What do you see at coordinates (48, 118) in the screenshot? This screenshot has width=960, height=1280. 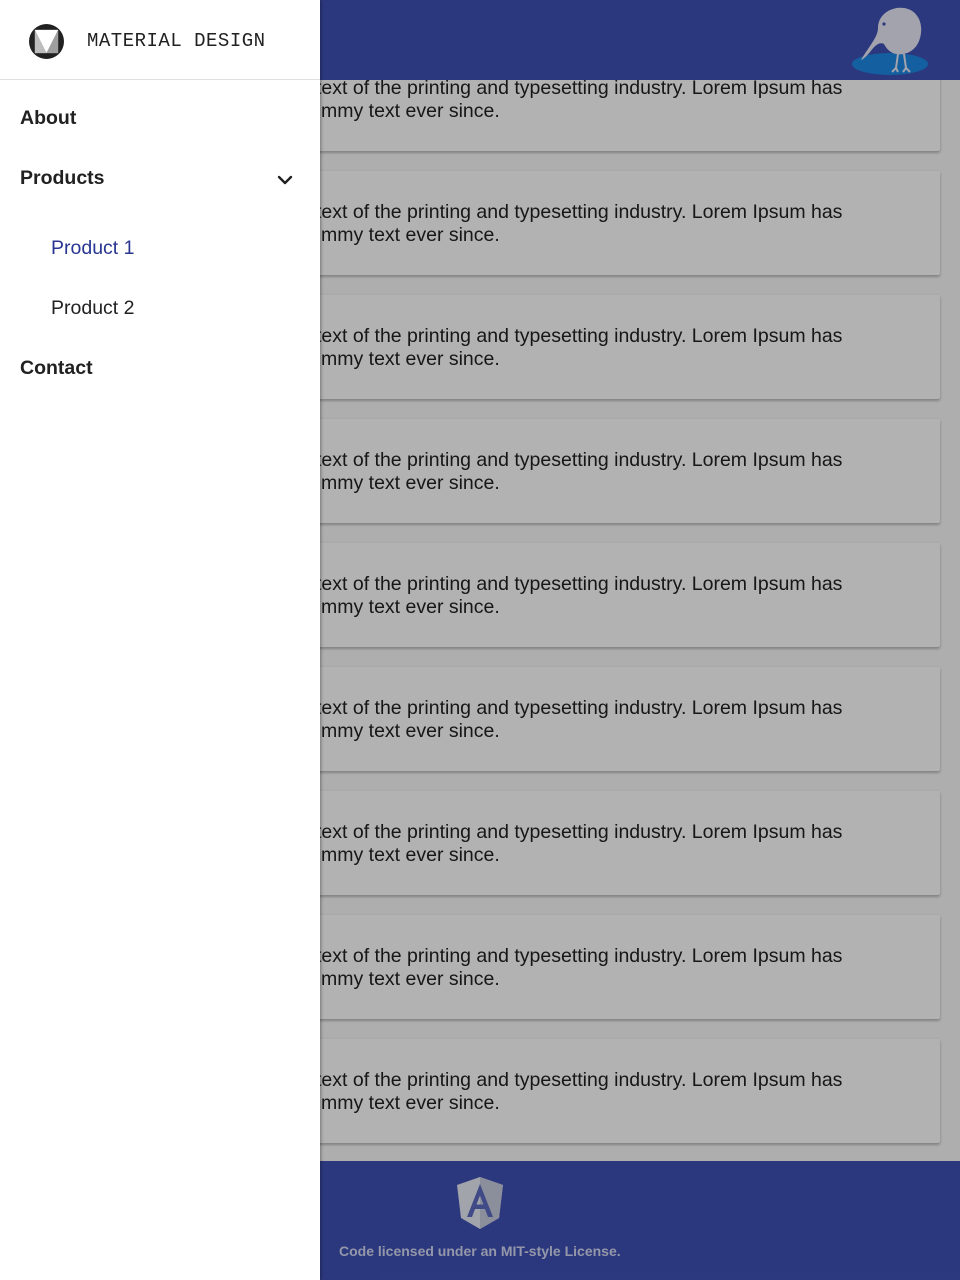 I see `nav-item-label: About` at bounding box center [48, 118].